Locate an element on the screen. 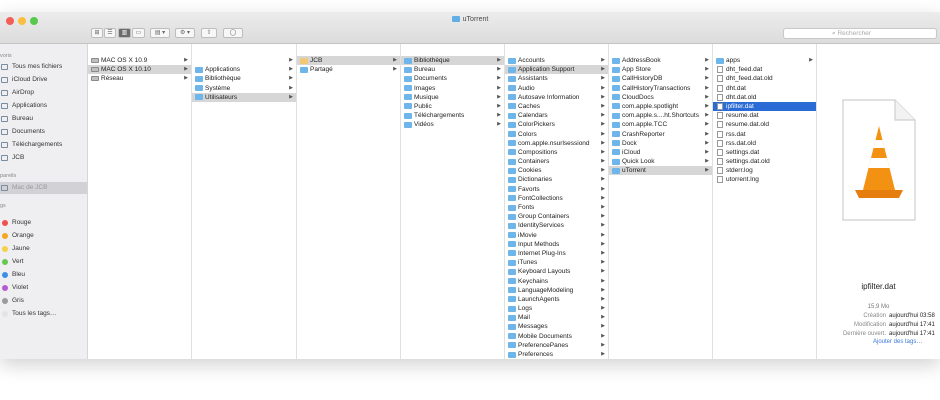 The image size is (940, 400). list-item-utorrent: uTorrent ▶ is located at coordinates (660, 171).